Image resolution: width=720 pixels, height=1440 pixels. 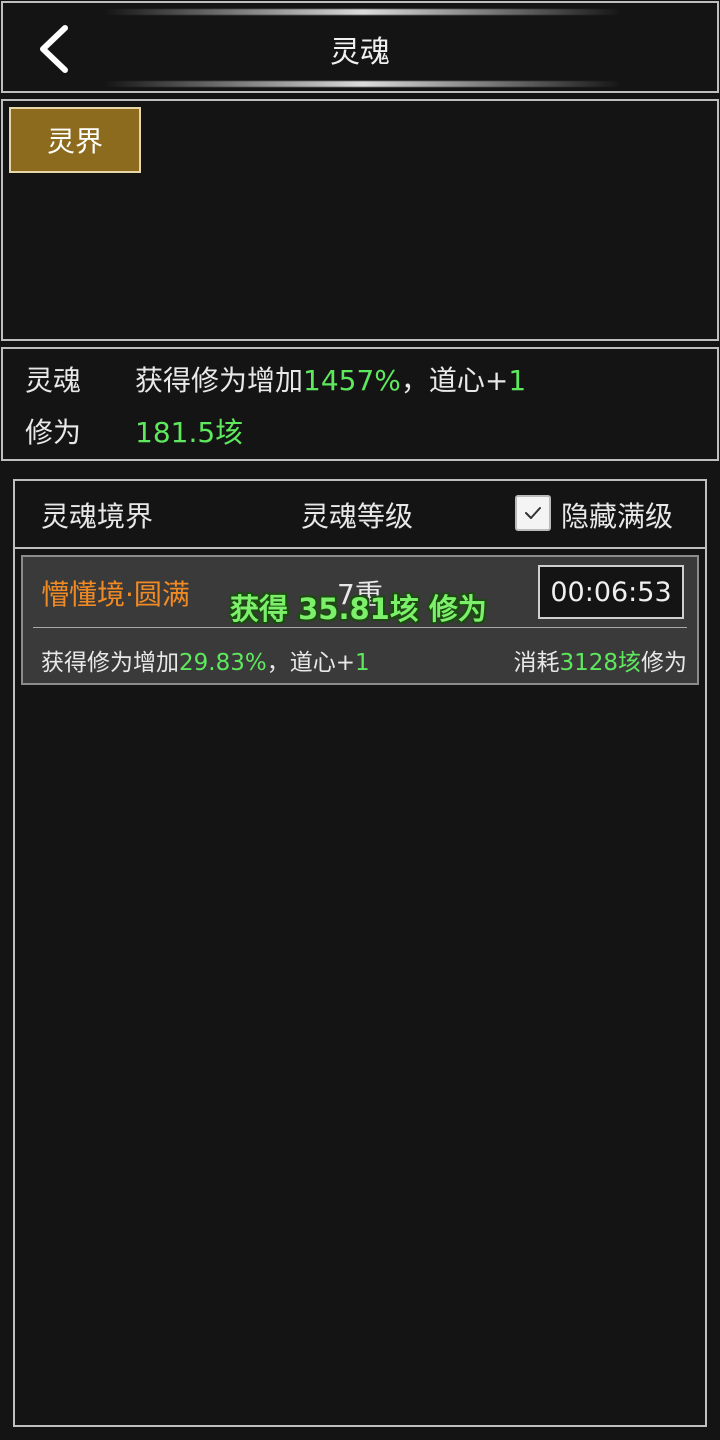 I want to click on item-bonus: 获得修为增加29.83%，道心+1, so click(x=205, y=660).